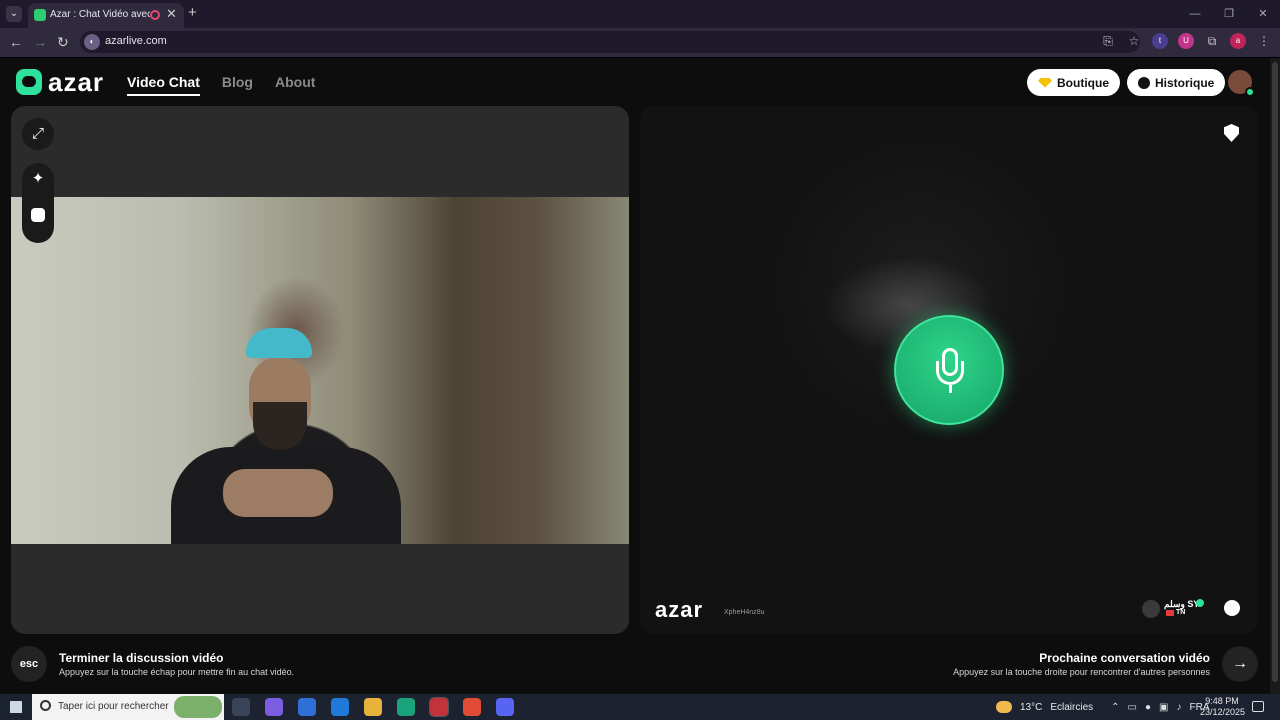  Describe the element at coordinates (744, 612) in the screenshot. I see `watermark-id: XpheH4nz8u` at that location.